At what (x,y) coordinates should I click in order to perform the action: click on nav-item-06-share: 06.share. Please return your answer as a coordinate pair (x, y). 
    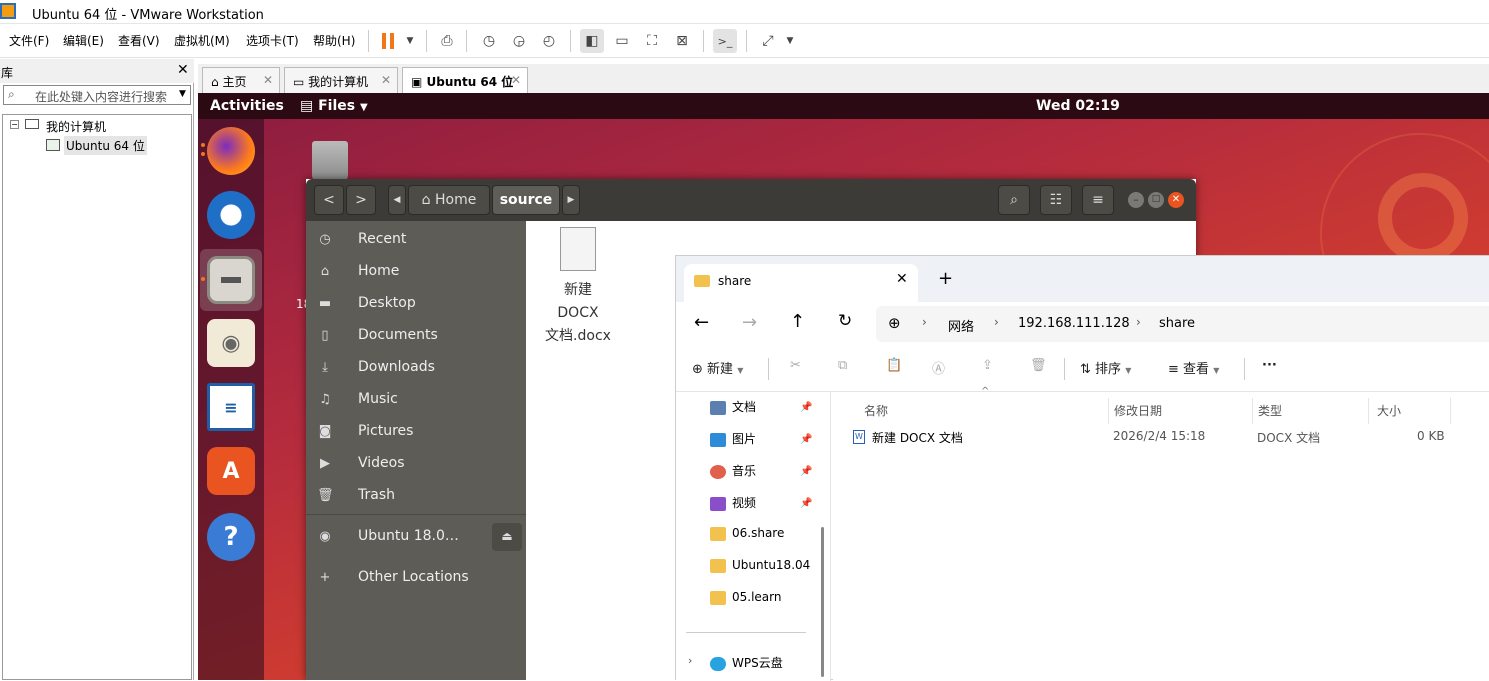
    Looking at the image, I should click on (747, 537).